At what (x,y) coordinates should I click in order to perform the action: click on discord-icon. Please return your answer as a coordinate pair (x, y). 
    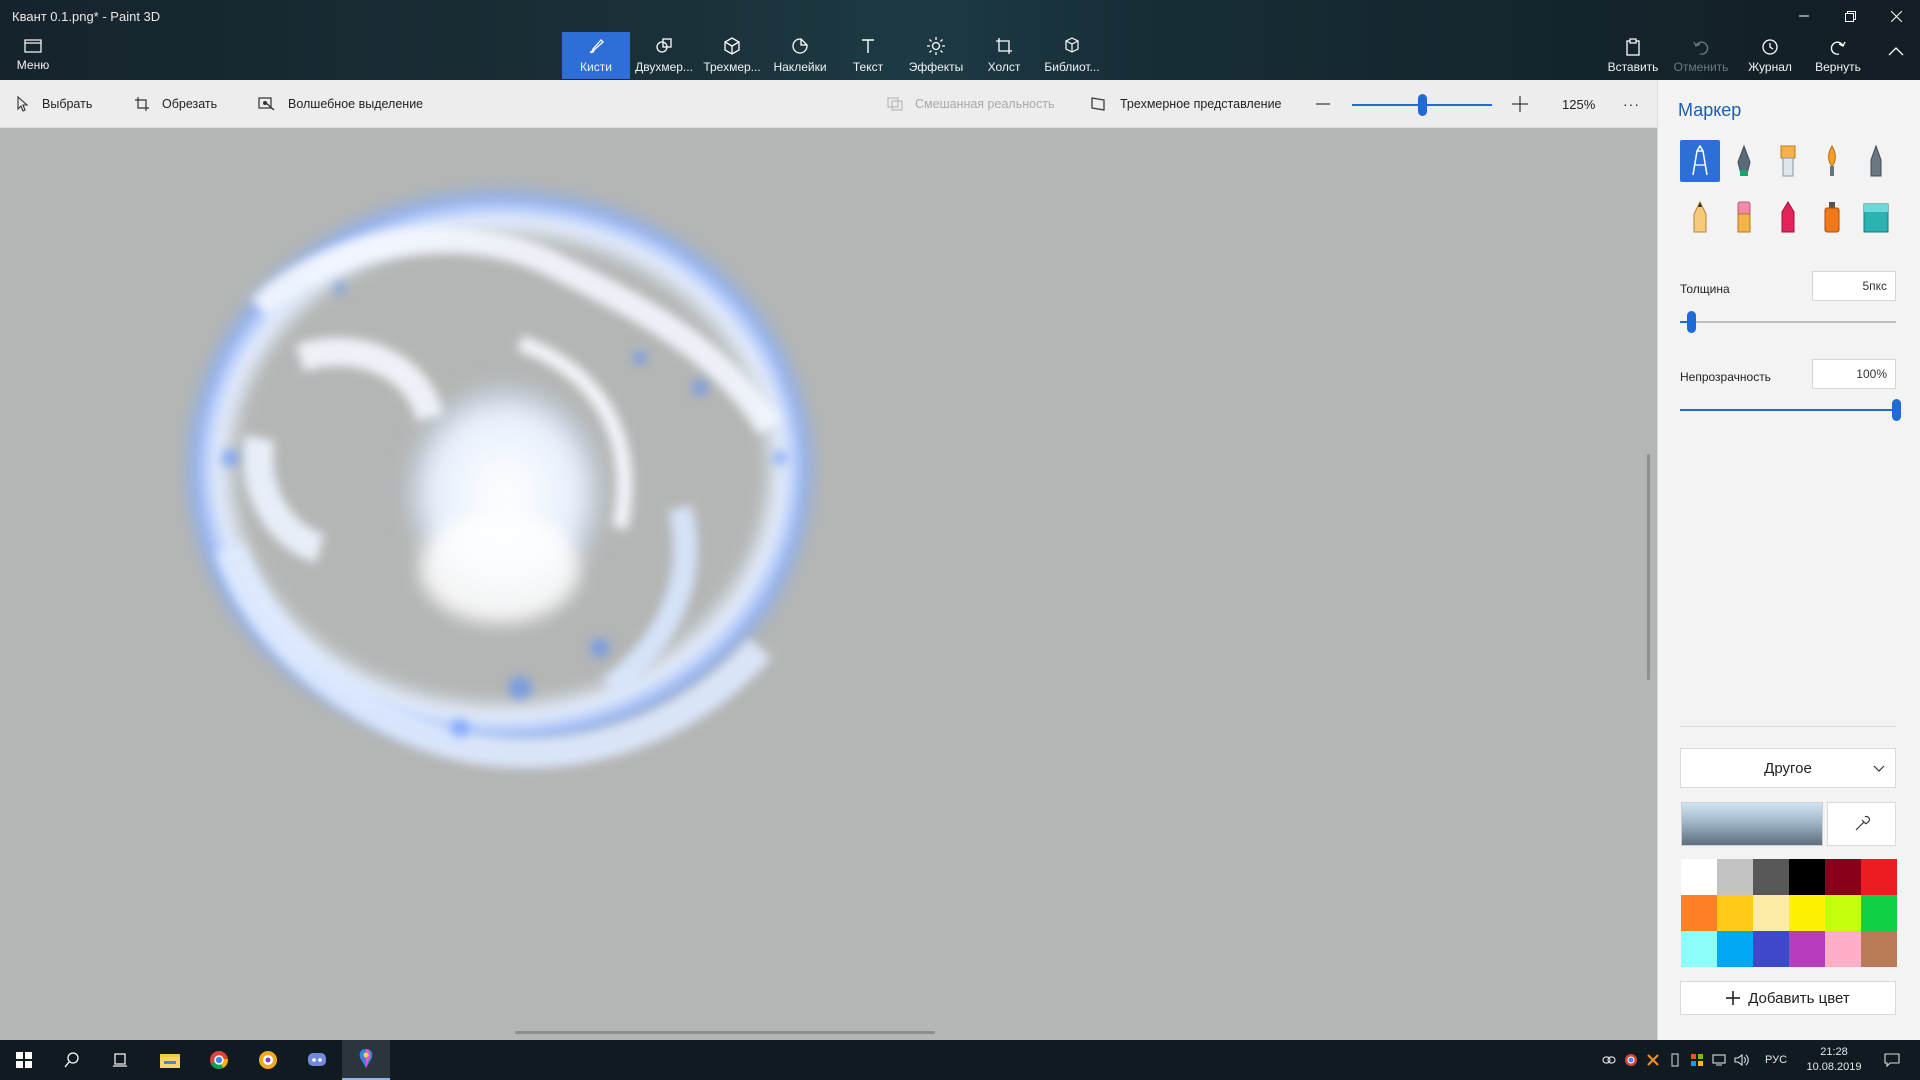
    Looking at the image, I should click on (317, 1059).